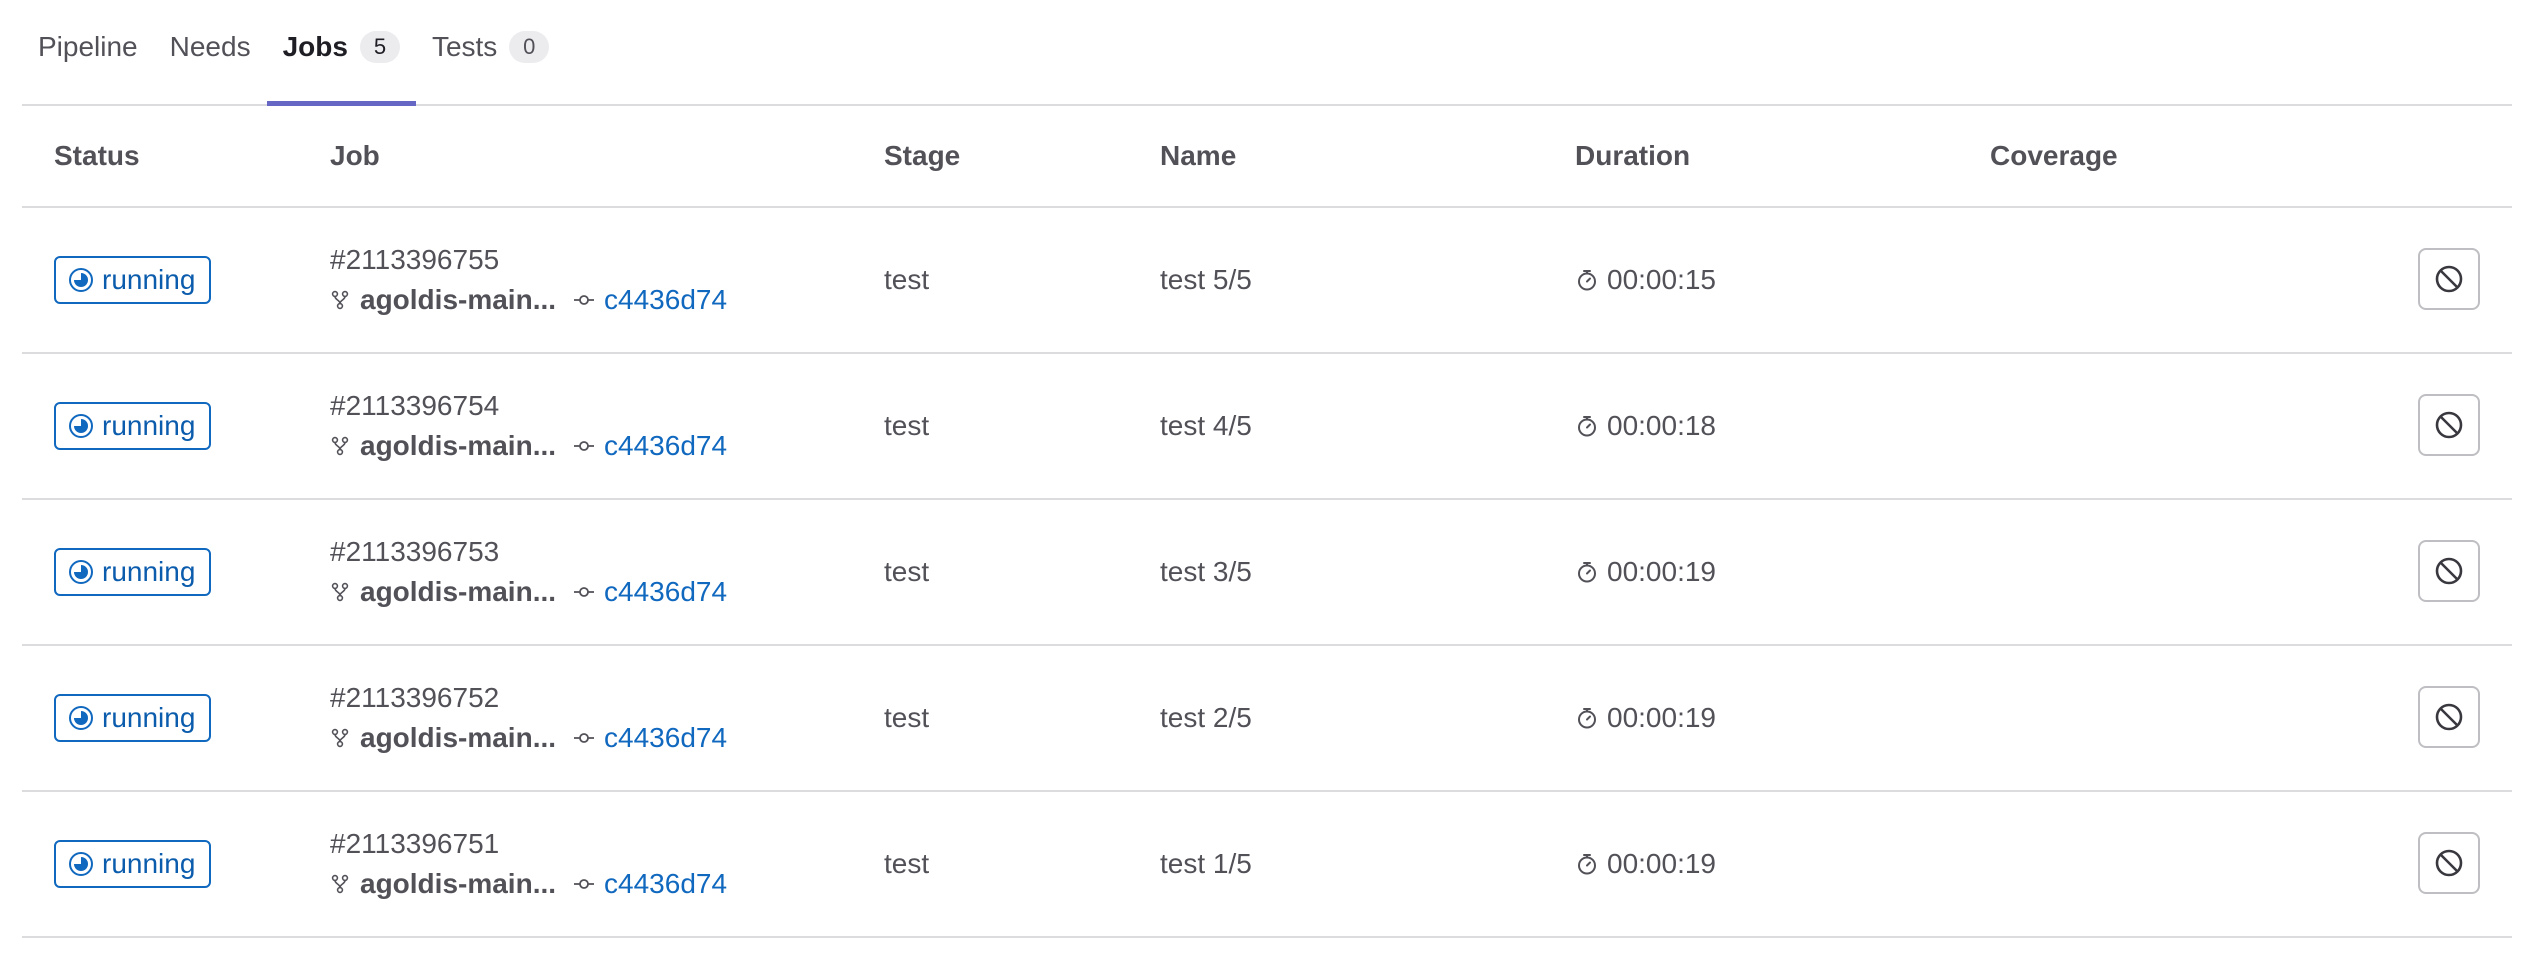 This screenshot has width=2526, height=956. What do you see at coordinates (1206, 717) in the screenshot?
I see `name-cell: test 2/5` at bounding box center [1206, 717].